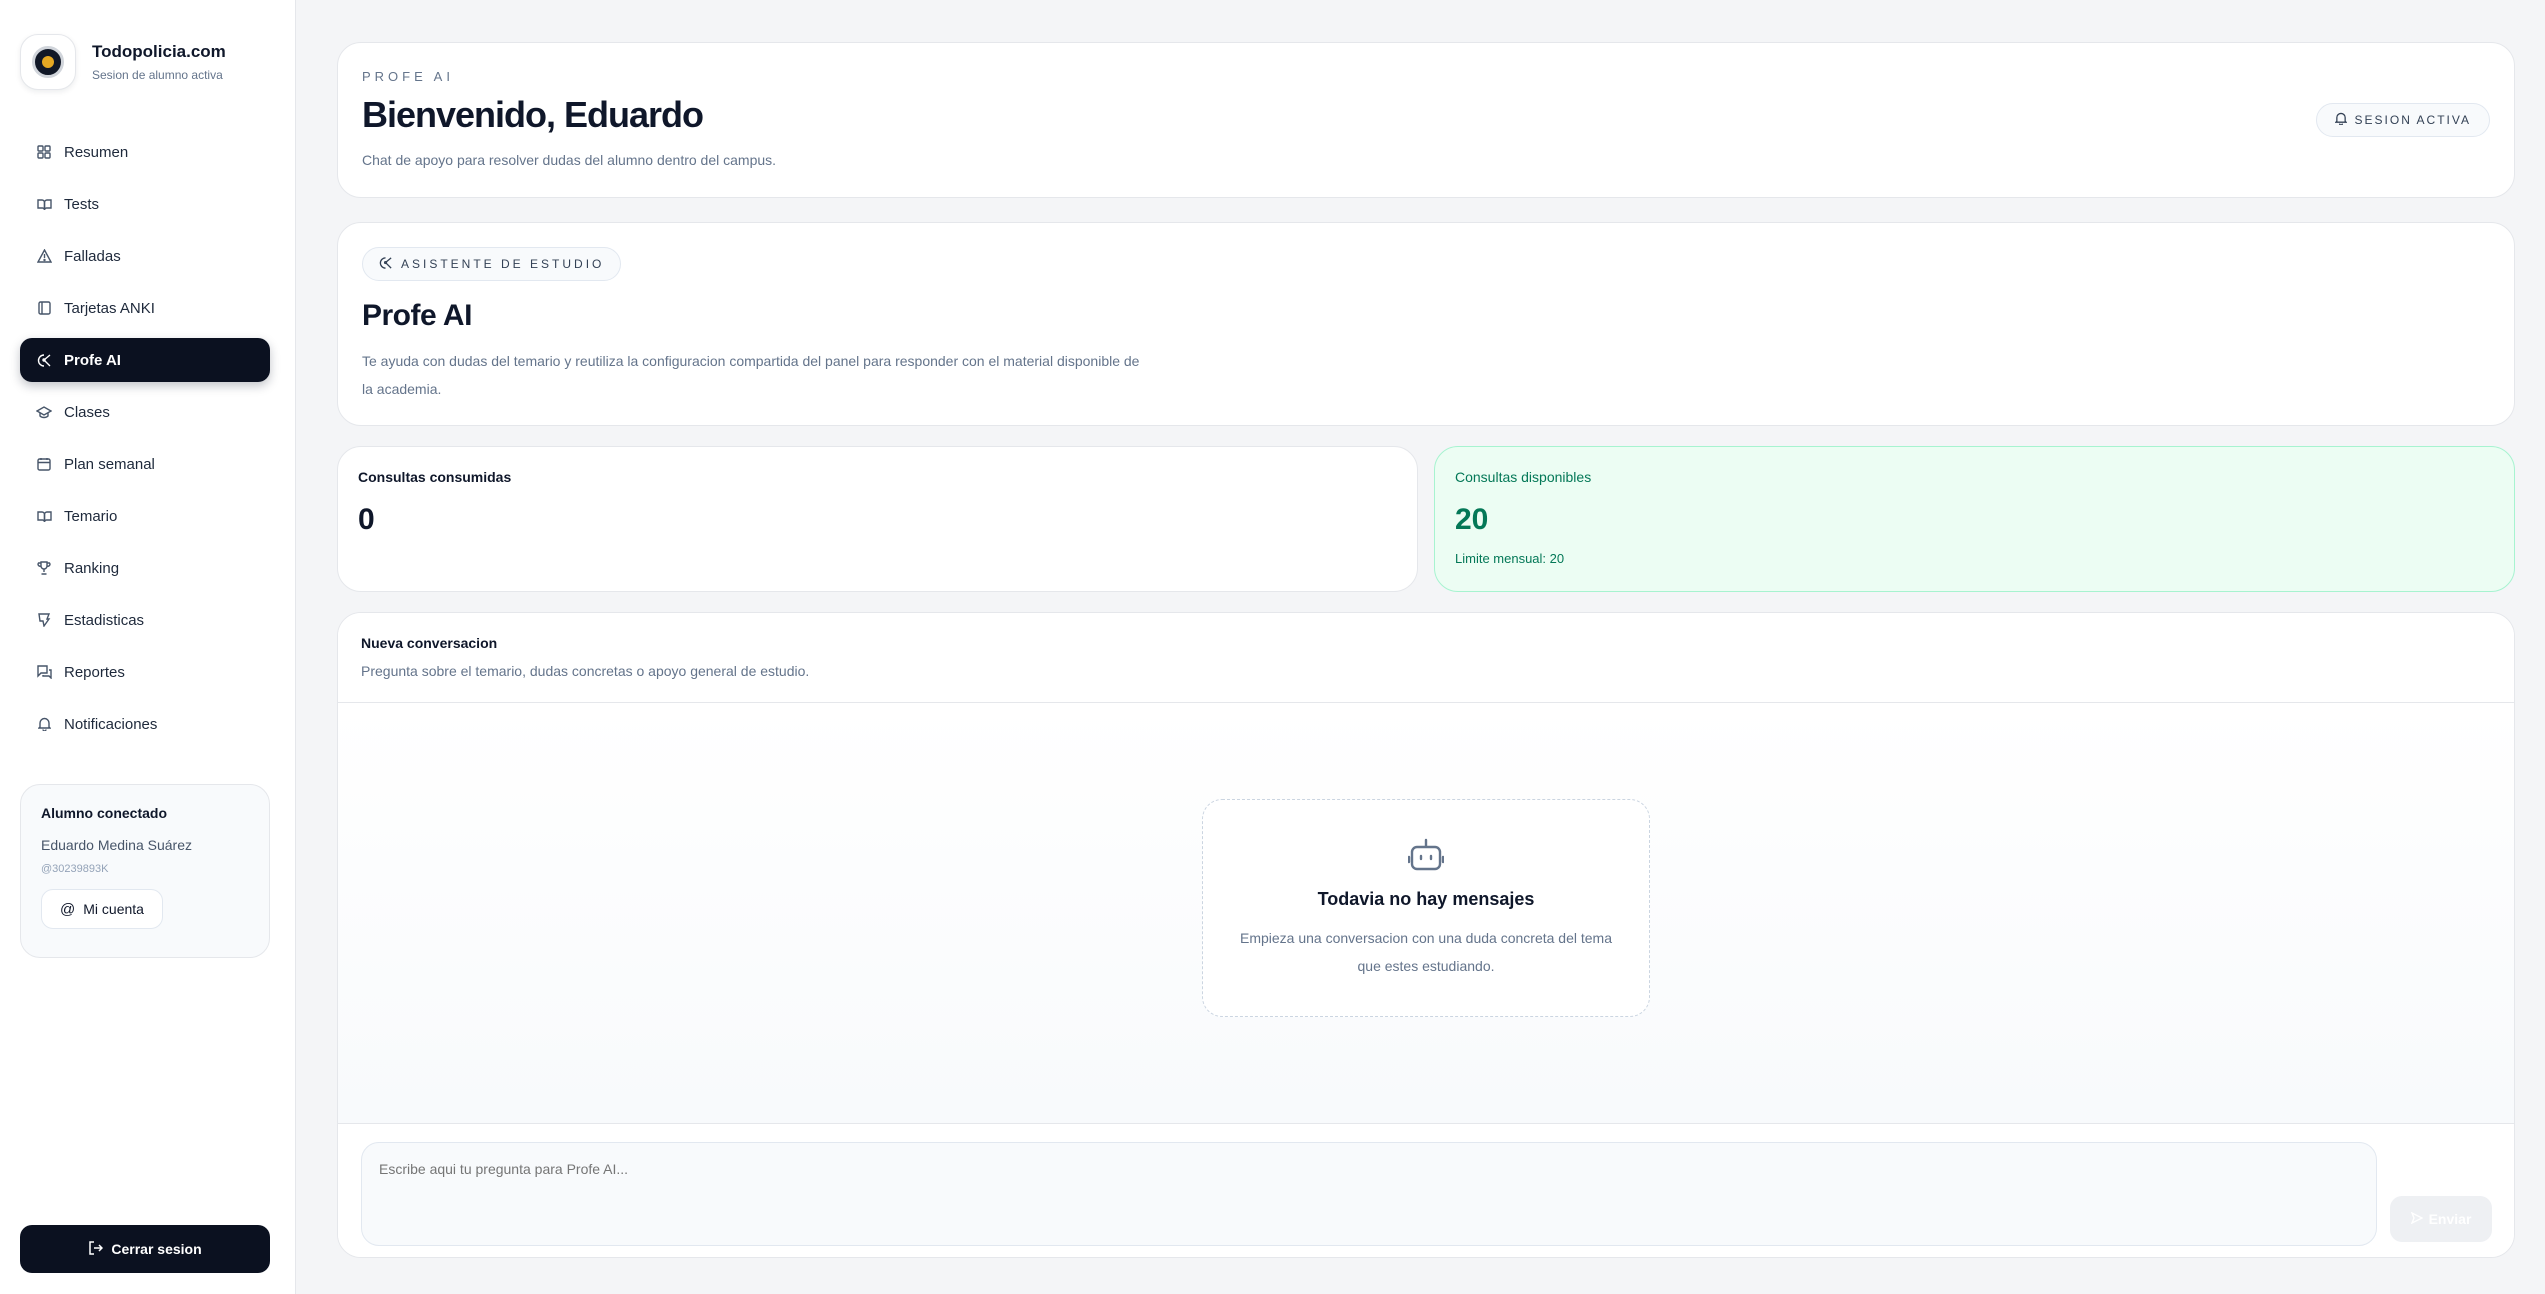 The height and width of the screenshot is (1294, 2545). I want to click on brand-logo, so click(48, 62).